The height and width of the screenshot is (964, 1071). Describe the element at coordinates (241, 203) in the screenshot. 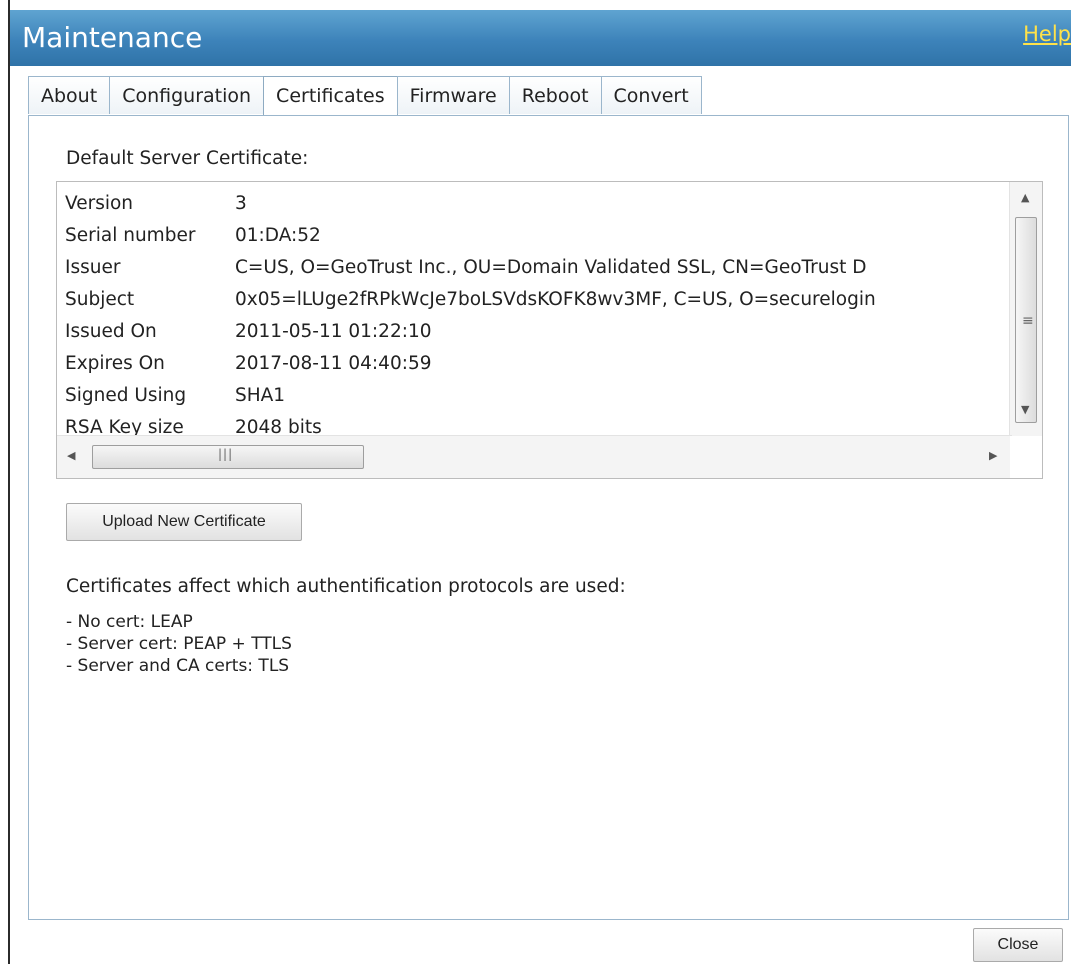

I see `cert-field-value: 3` at that location.